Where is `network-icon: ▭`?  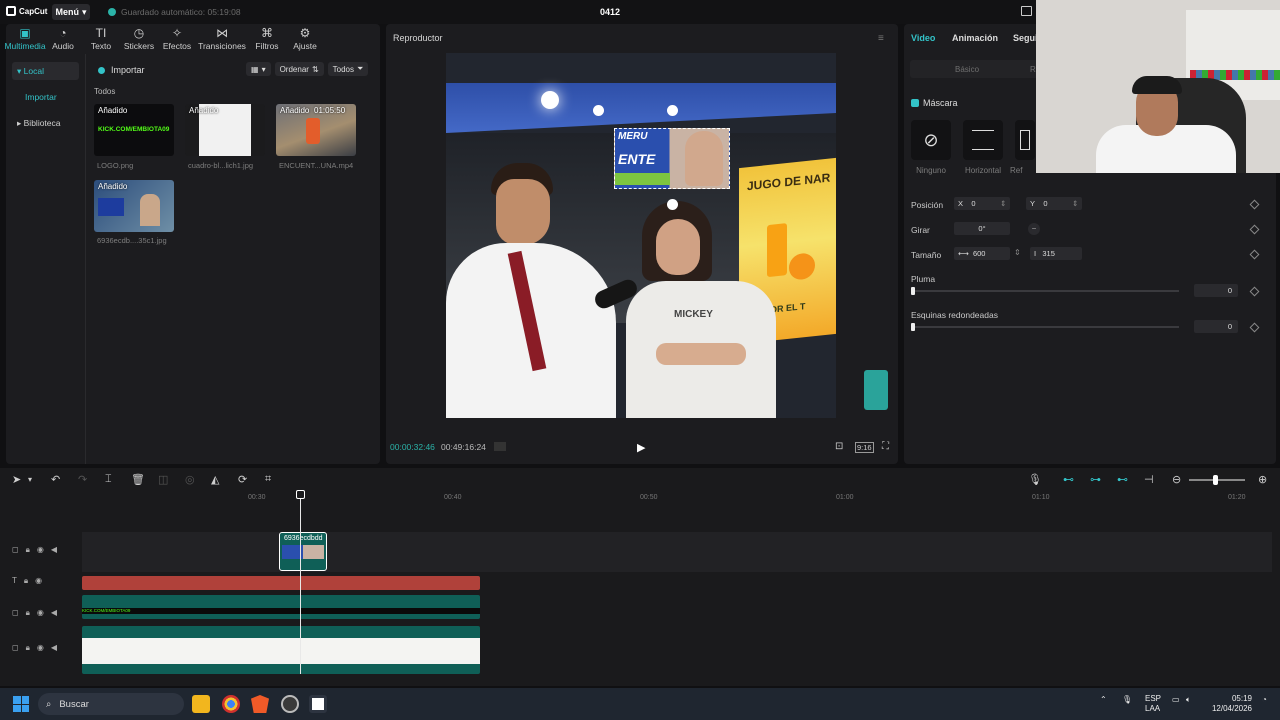
network-icon: ▭ is located at coordinates (1176, 699).